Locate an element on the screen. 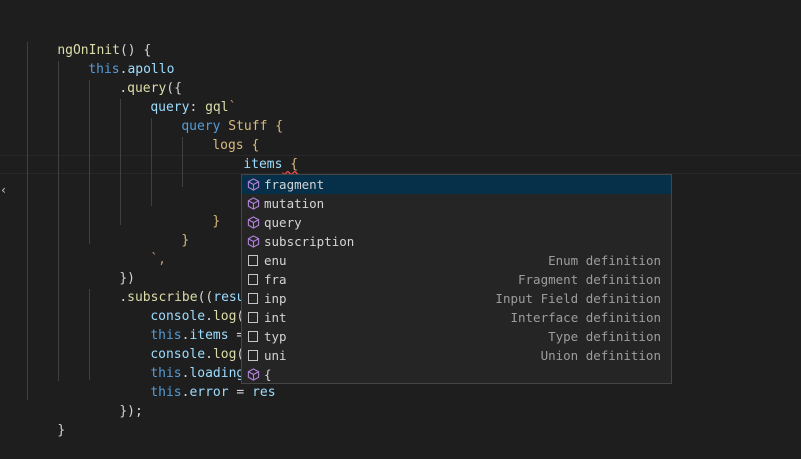 The width and height of the screenshot is (801, 459). code-token: }); is located at coordinates (131, 411).